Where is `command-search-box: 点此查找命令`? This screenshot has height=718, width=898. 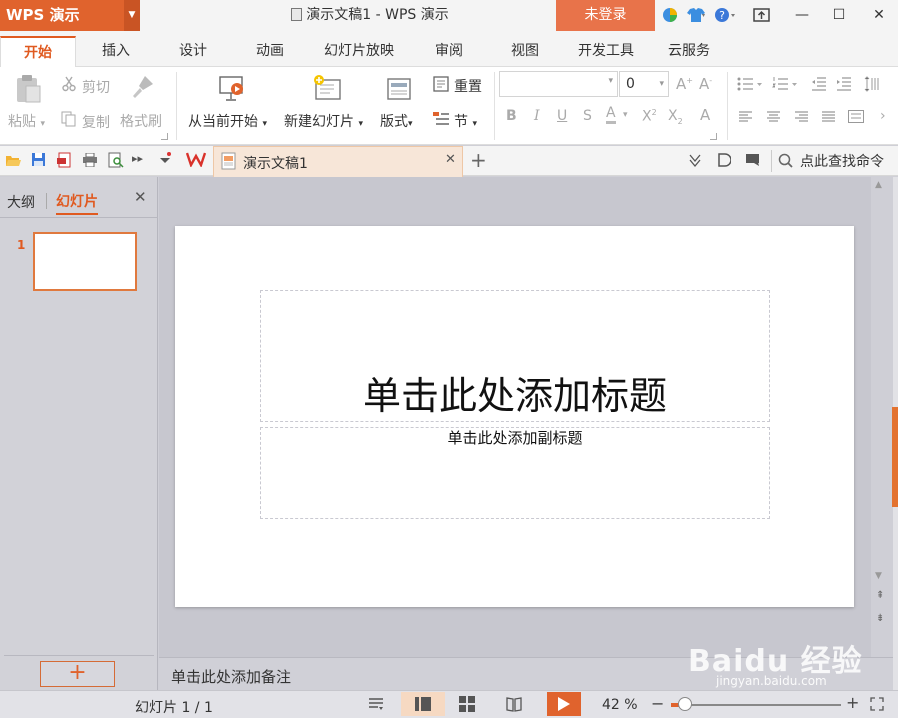
command-search-box: 点此查找命令 is located at coordinates (837, 161).